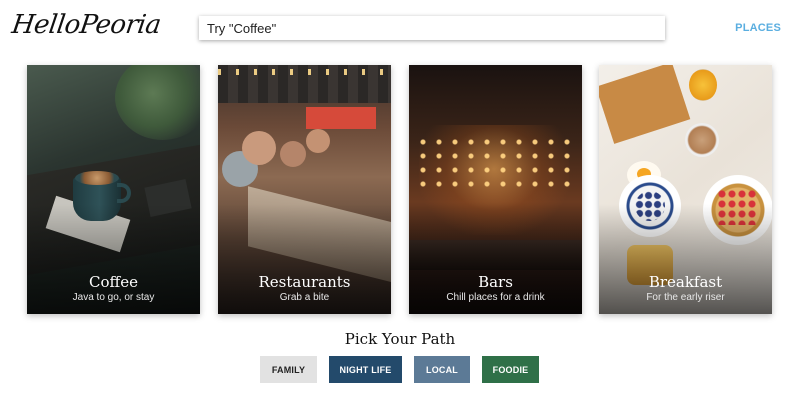 This screenshot has width=800, height=406. What do you see at coordinates (86, 25) in the screenshot?
I see `site-logo: HelloPeoria` at bounding box center [86, 25].